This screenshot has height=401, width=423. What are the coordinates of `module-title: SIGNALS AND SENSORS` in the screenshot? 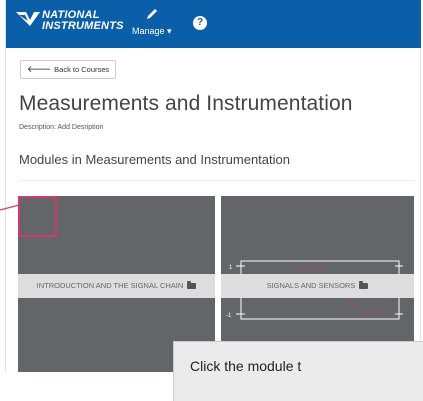 It's located at (311, 285).